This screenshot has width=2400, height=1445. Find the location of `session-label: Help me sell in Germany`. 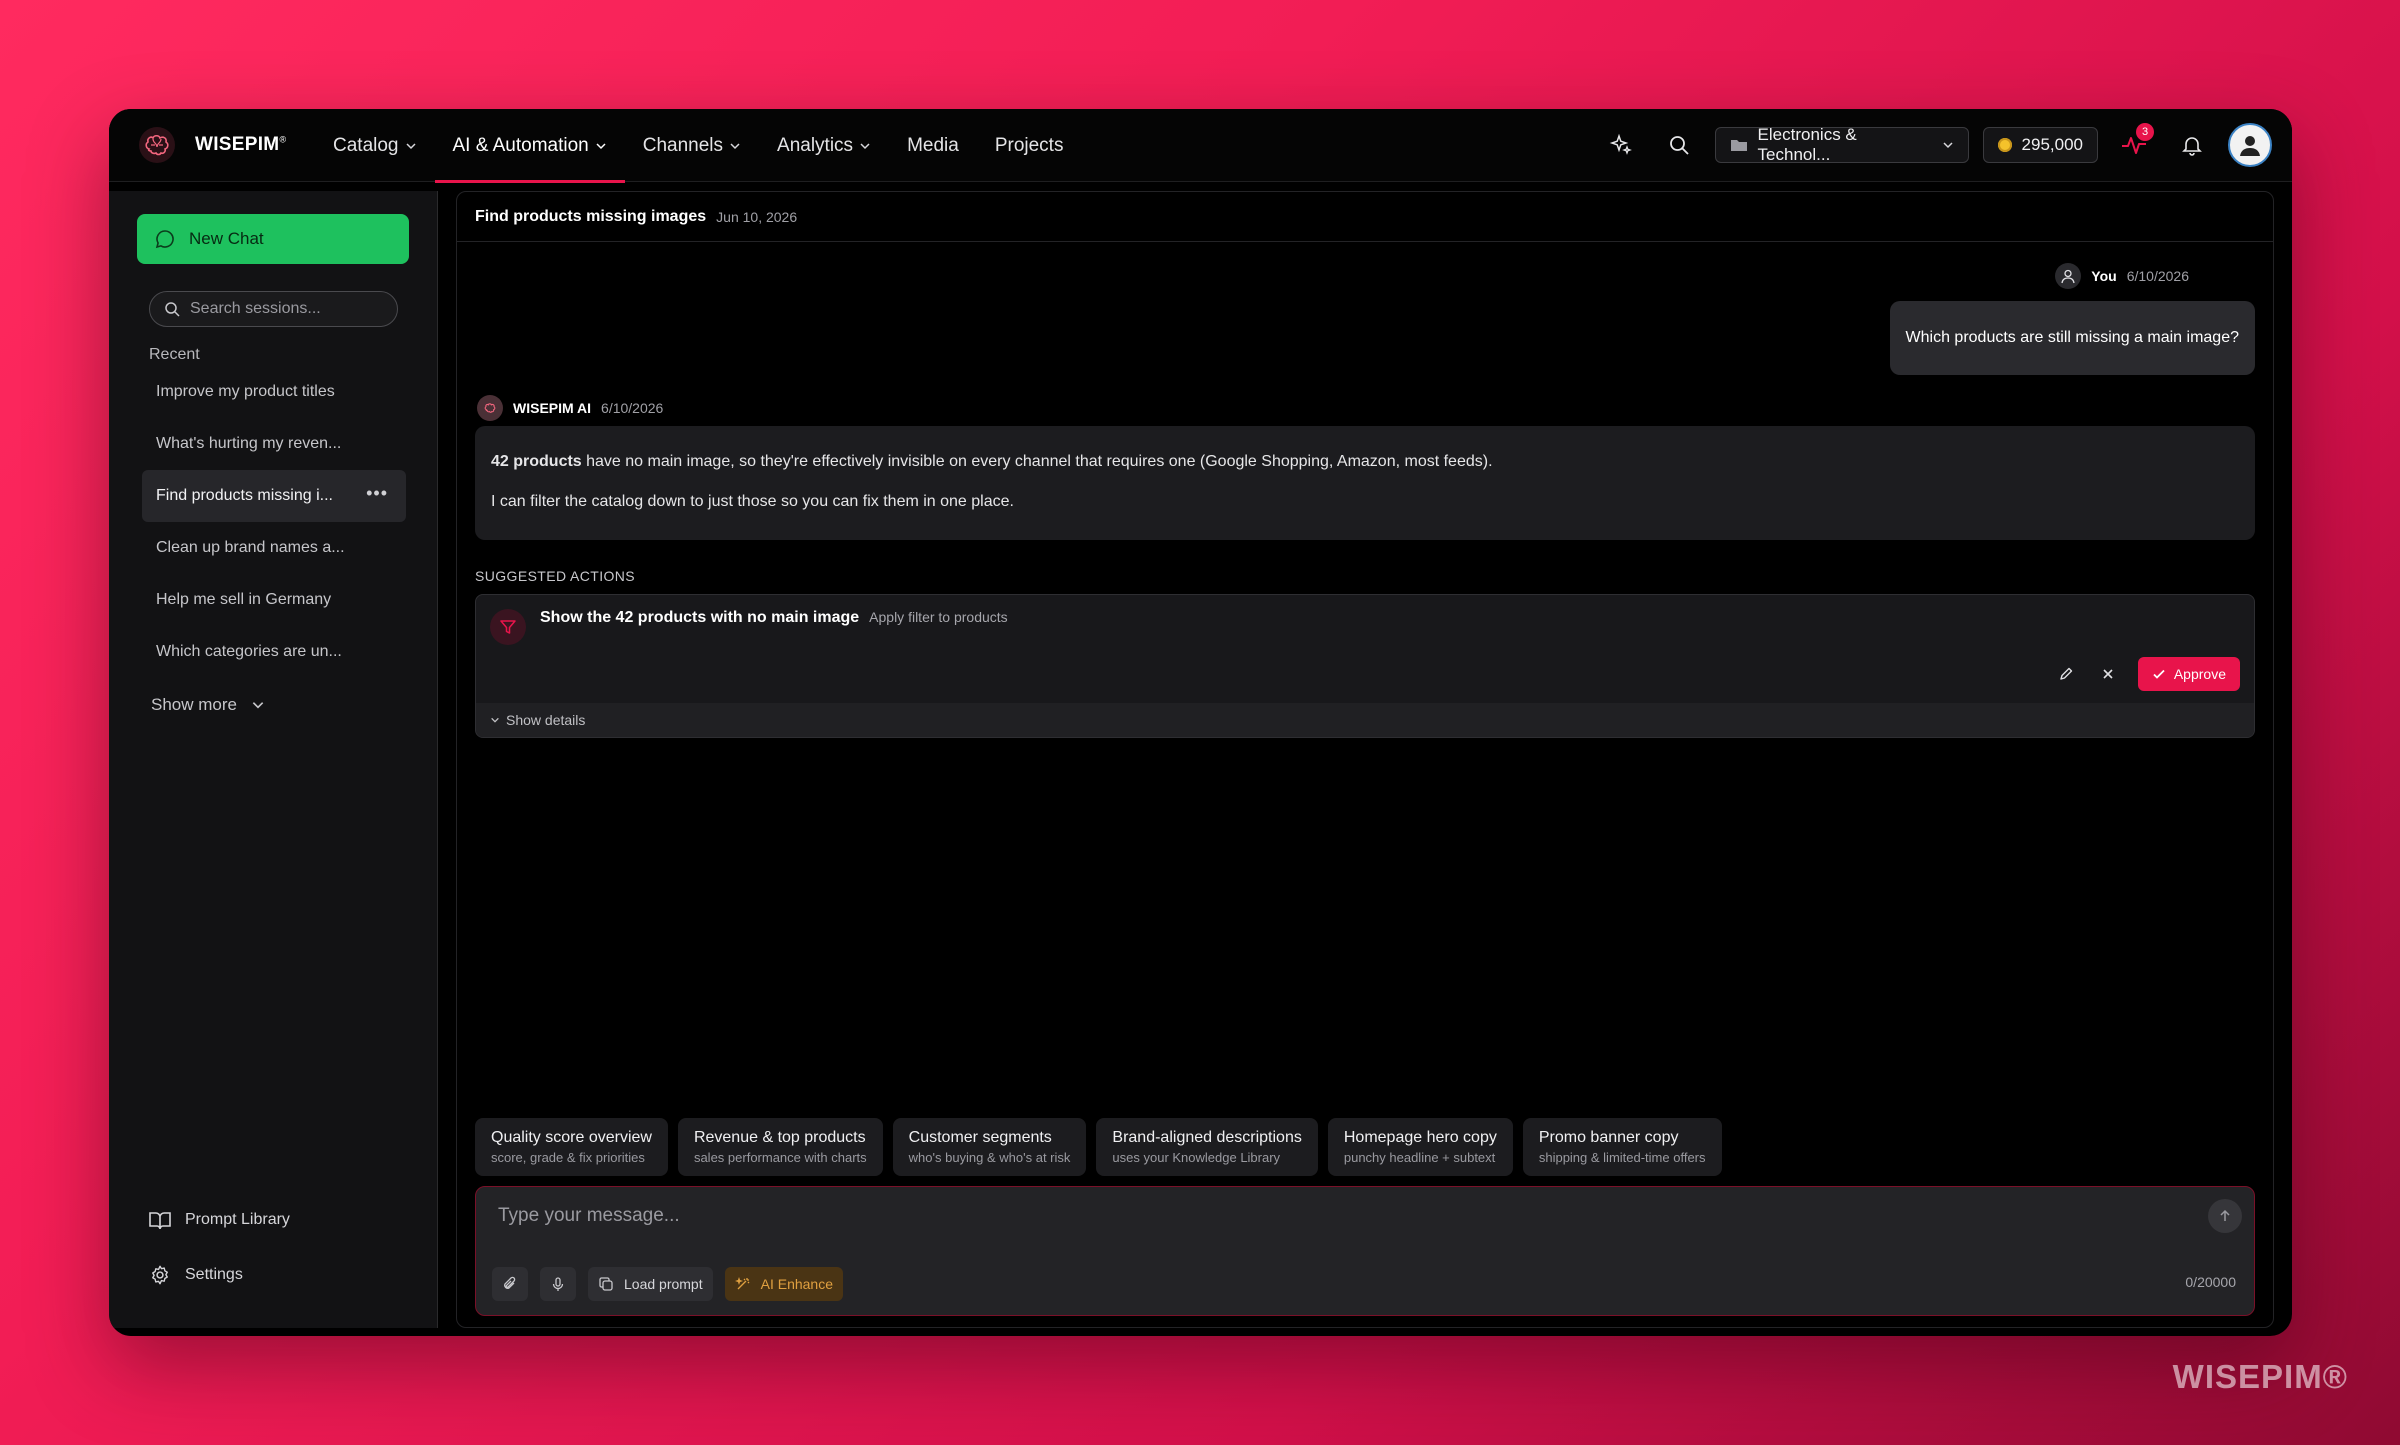

session-label: Help me sell in Germany is located at coordinates (244, 599).